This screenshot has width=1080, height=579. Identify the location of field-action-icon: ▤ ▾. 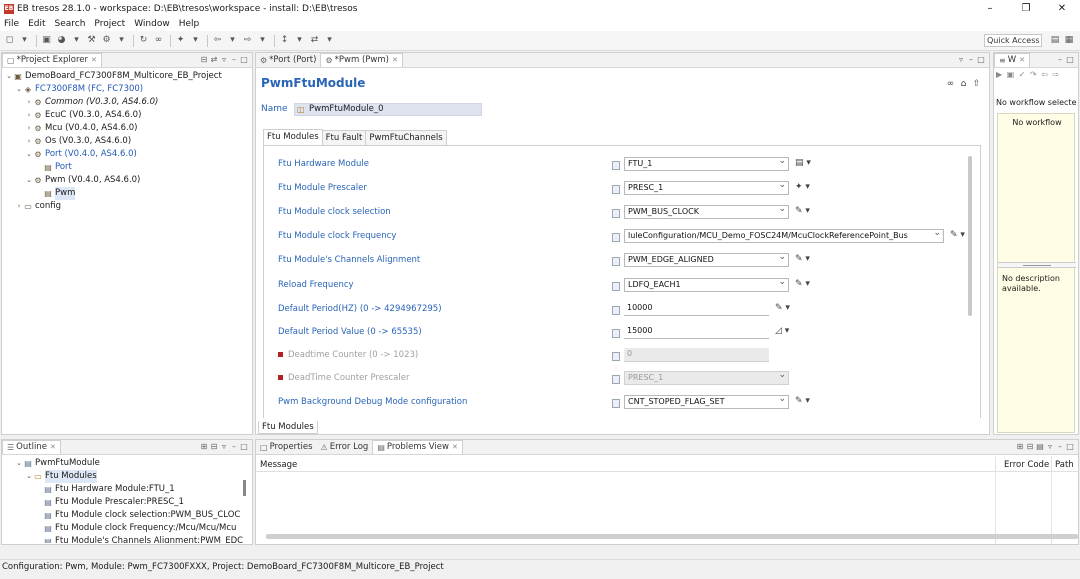
(803, 163).